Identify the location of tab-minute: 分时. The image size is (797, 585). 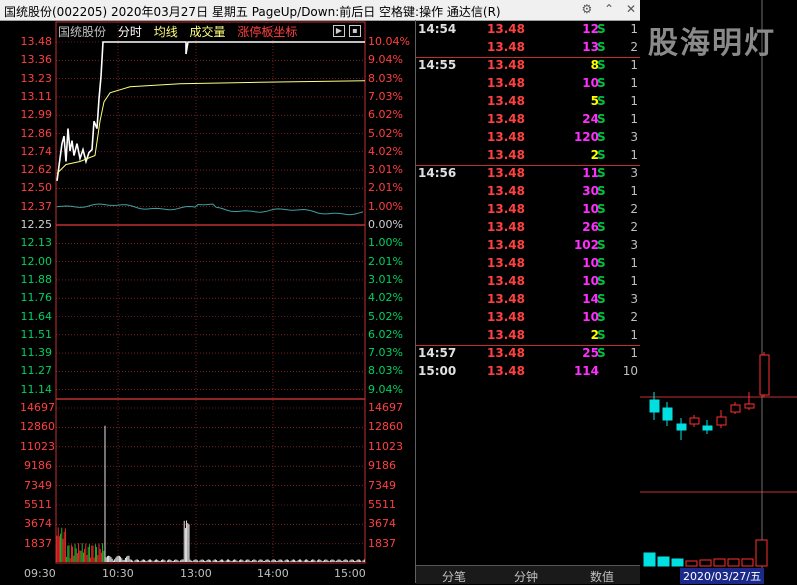
(130, 32).